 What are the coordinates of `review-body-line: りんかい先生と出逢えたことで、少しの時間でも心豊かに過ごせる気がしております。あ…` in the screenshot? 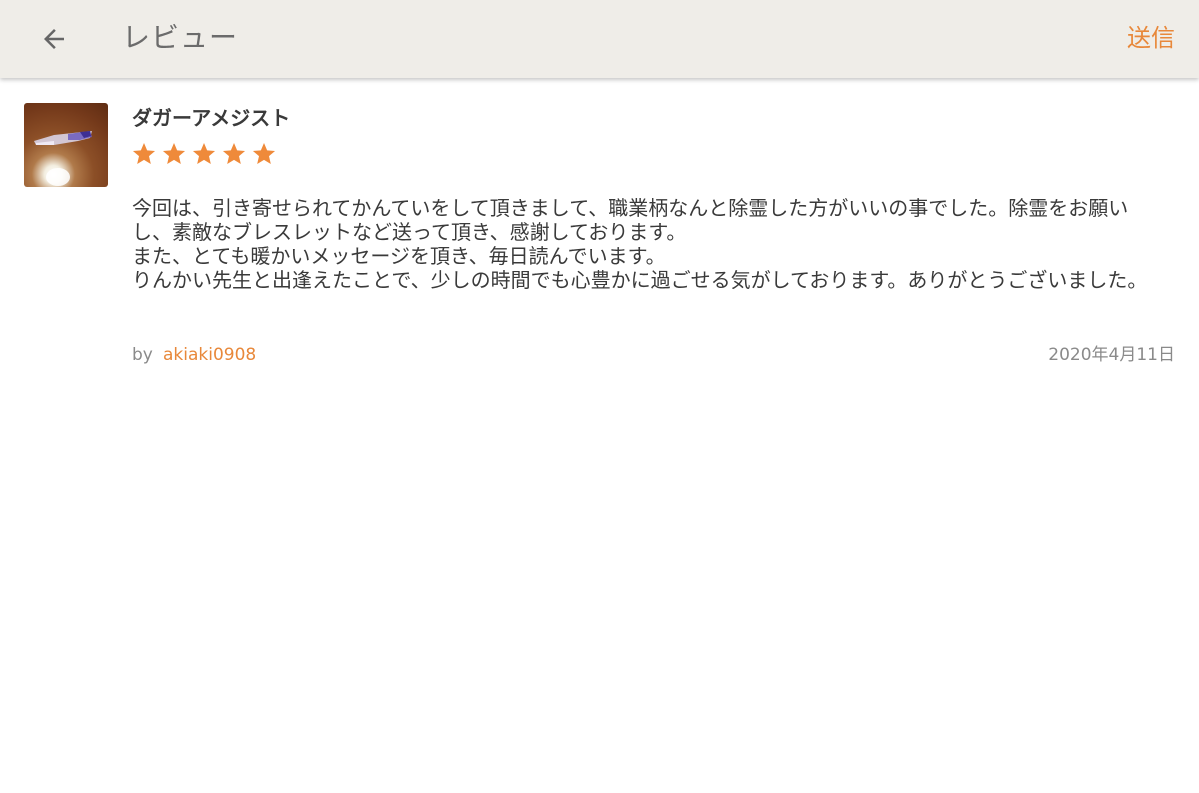 It's located at (640, 280).